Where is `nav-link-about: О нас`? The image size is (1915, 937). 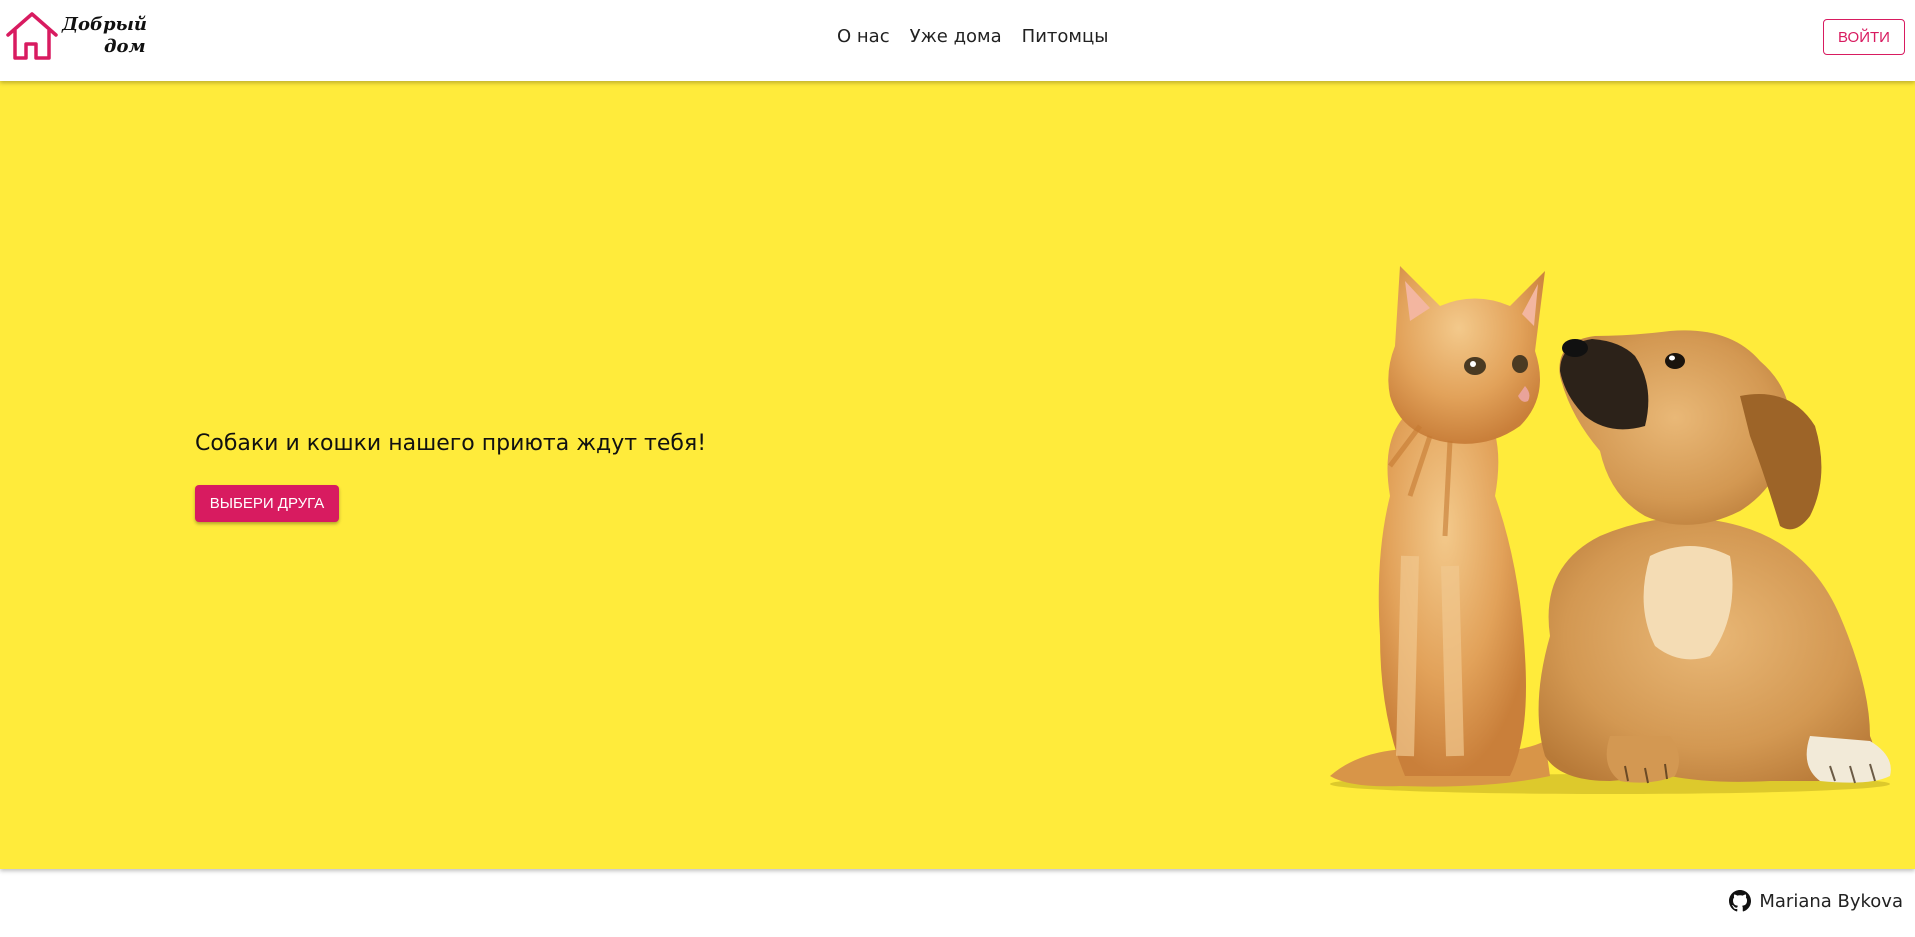 nav-link-about: О нас is located at coordinates (863, 37).